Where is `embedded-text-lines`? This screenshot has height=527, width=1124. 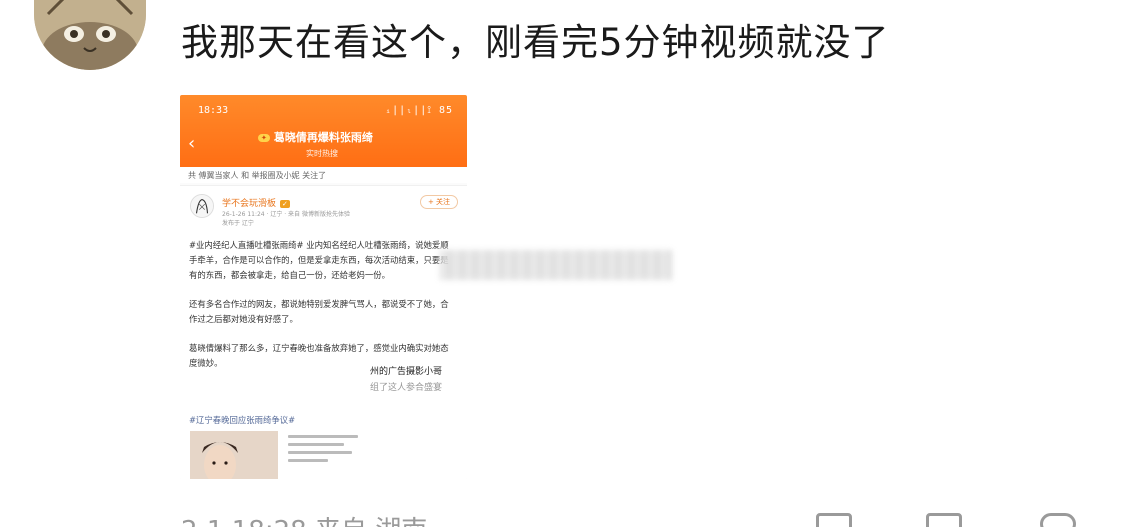
embedded-text-lines is located at coordinates (328, 451).